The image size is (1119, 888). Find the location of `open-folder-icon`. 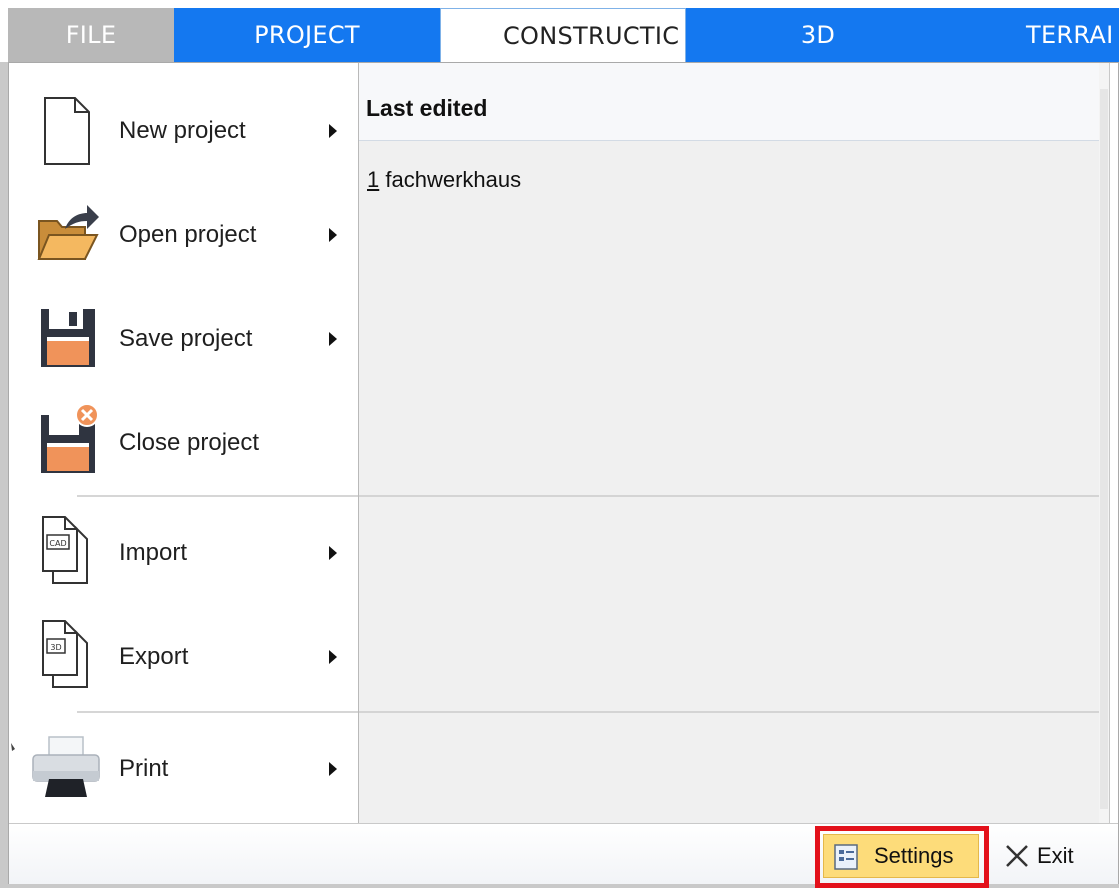

open-folder-icon is located at coordinates (68, 232).